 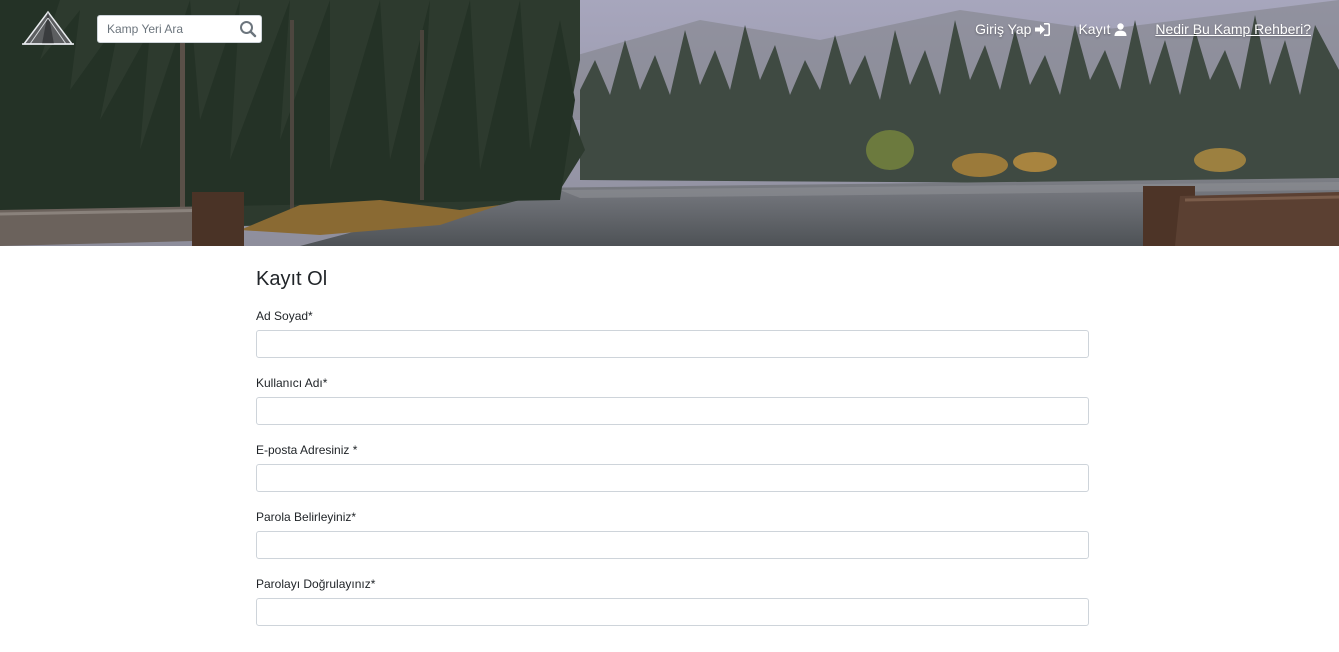 I want to click on form-group-fullname: Ad Soyad*, so click(x=672, y=333).